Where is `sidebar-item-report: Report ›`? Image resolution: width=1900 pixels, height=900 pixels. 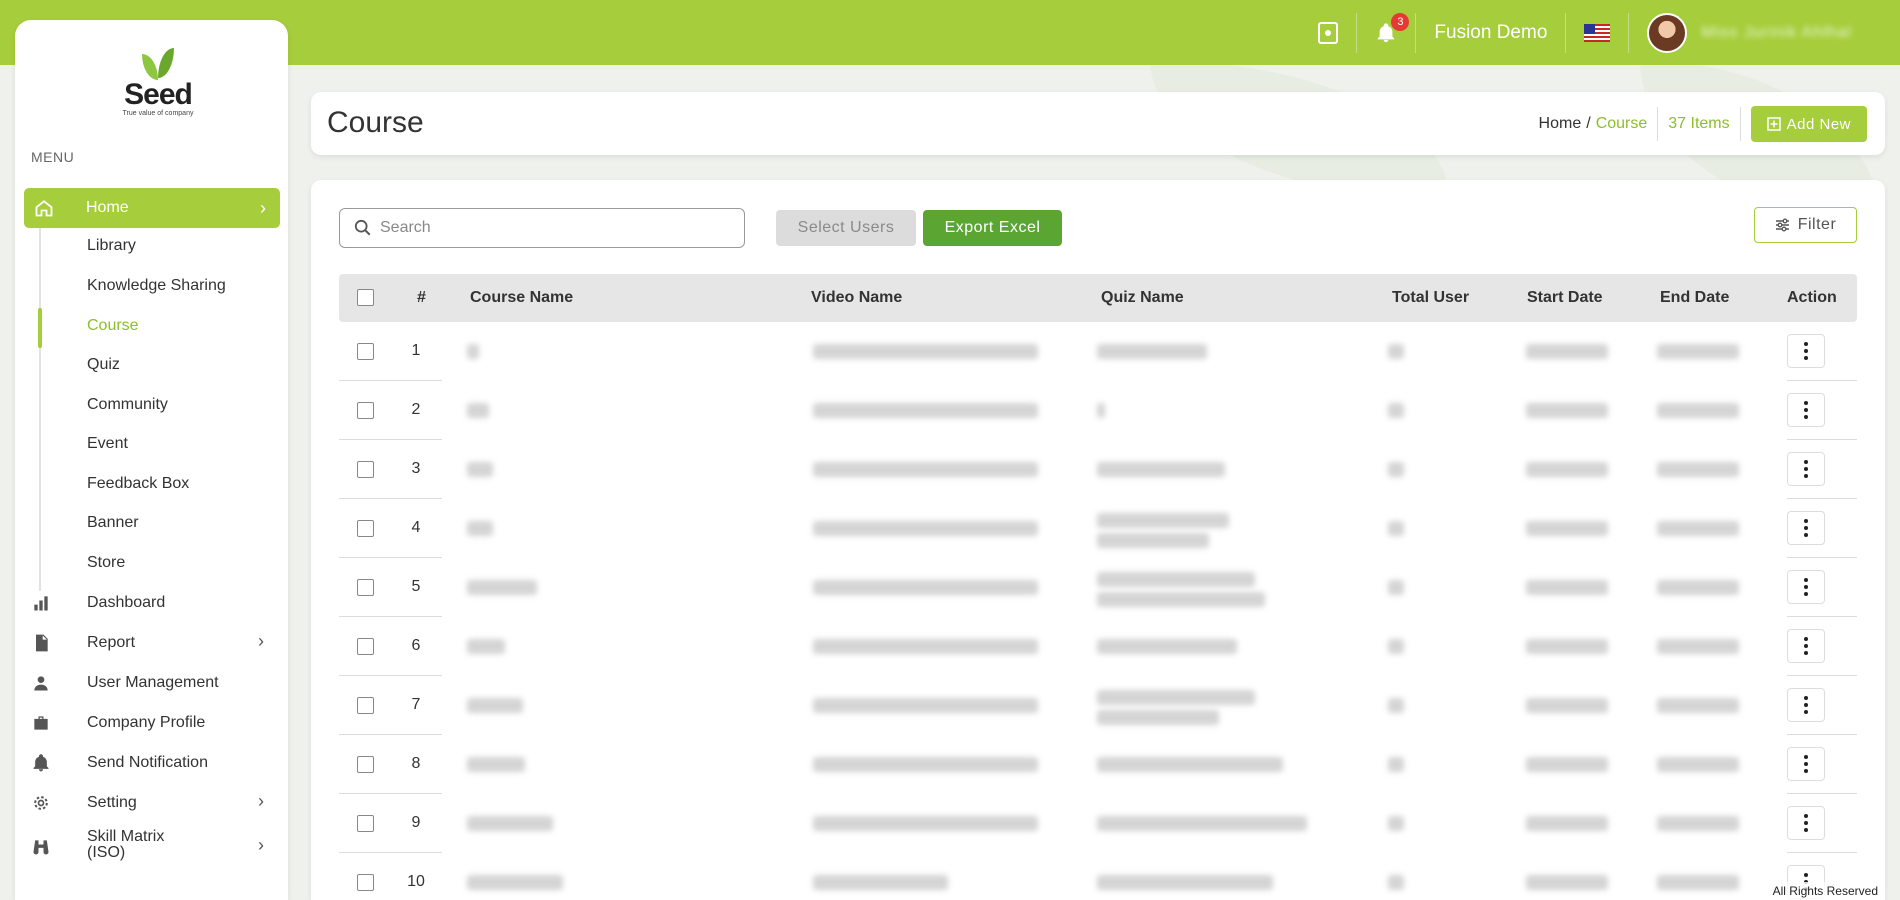 sidebar-item-report: Report › is located at coordinates (151, 643).